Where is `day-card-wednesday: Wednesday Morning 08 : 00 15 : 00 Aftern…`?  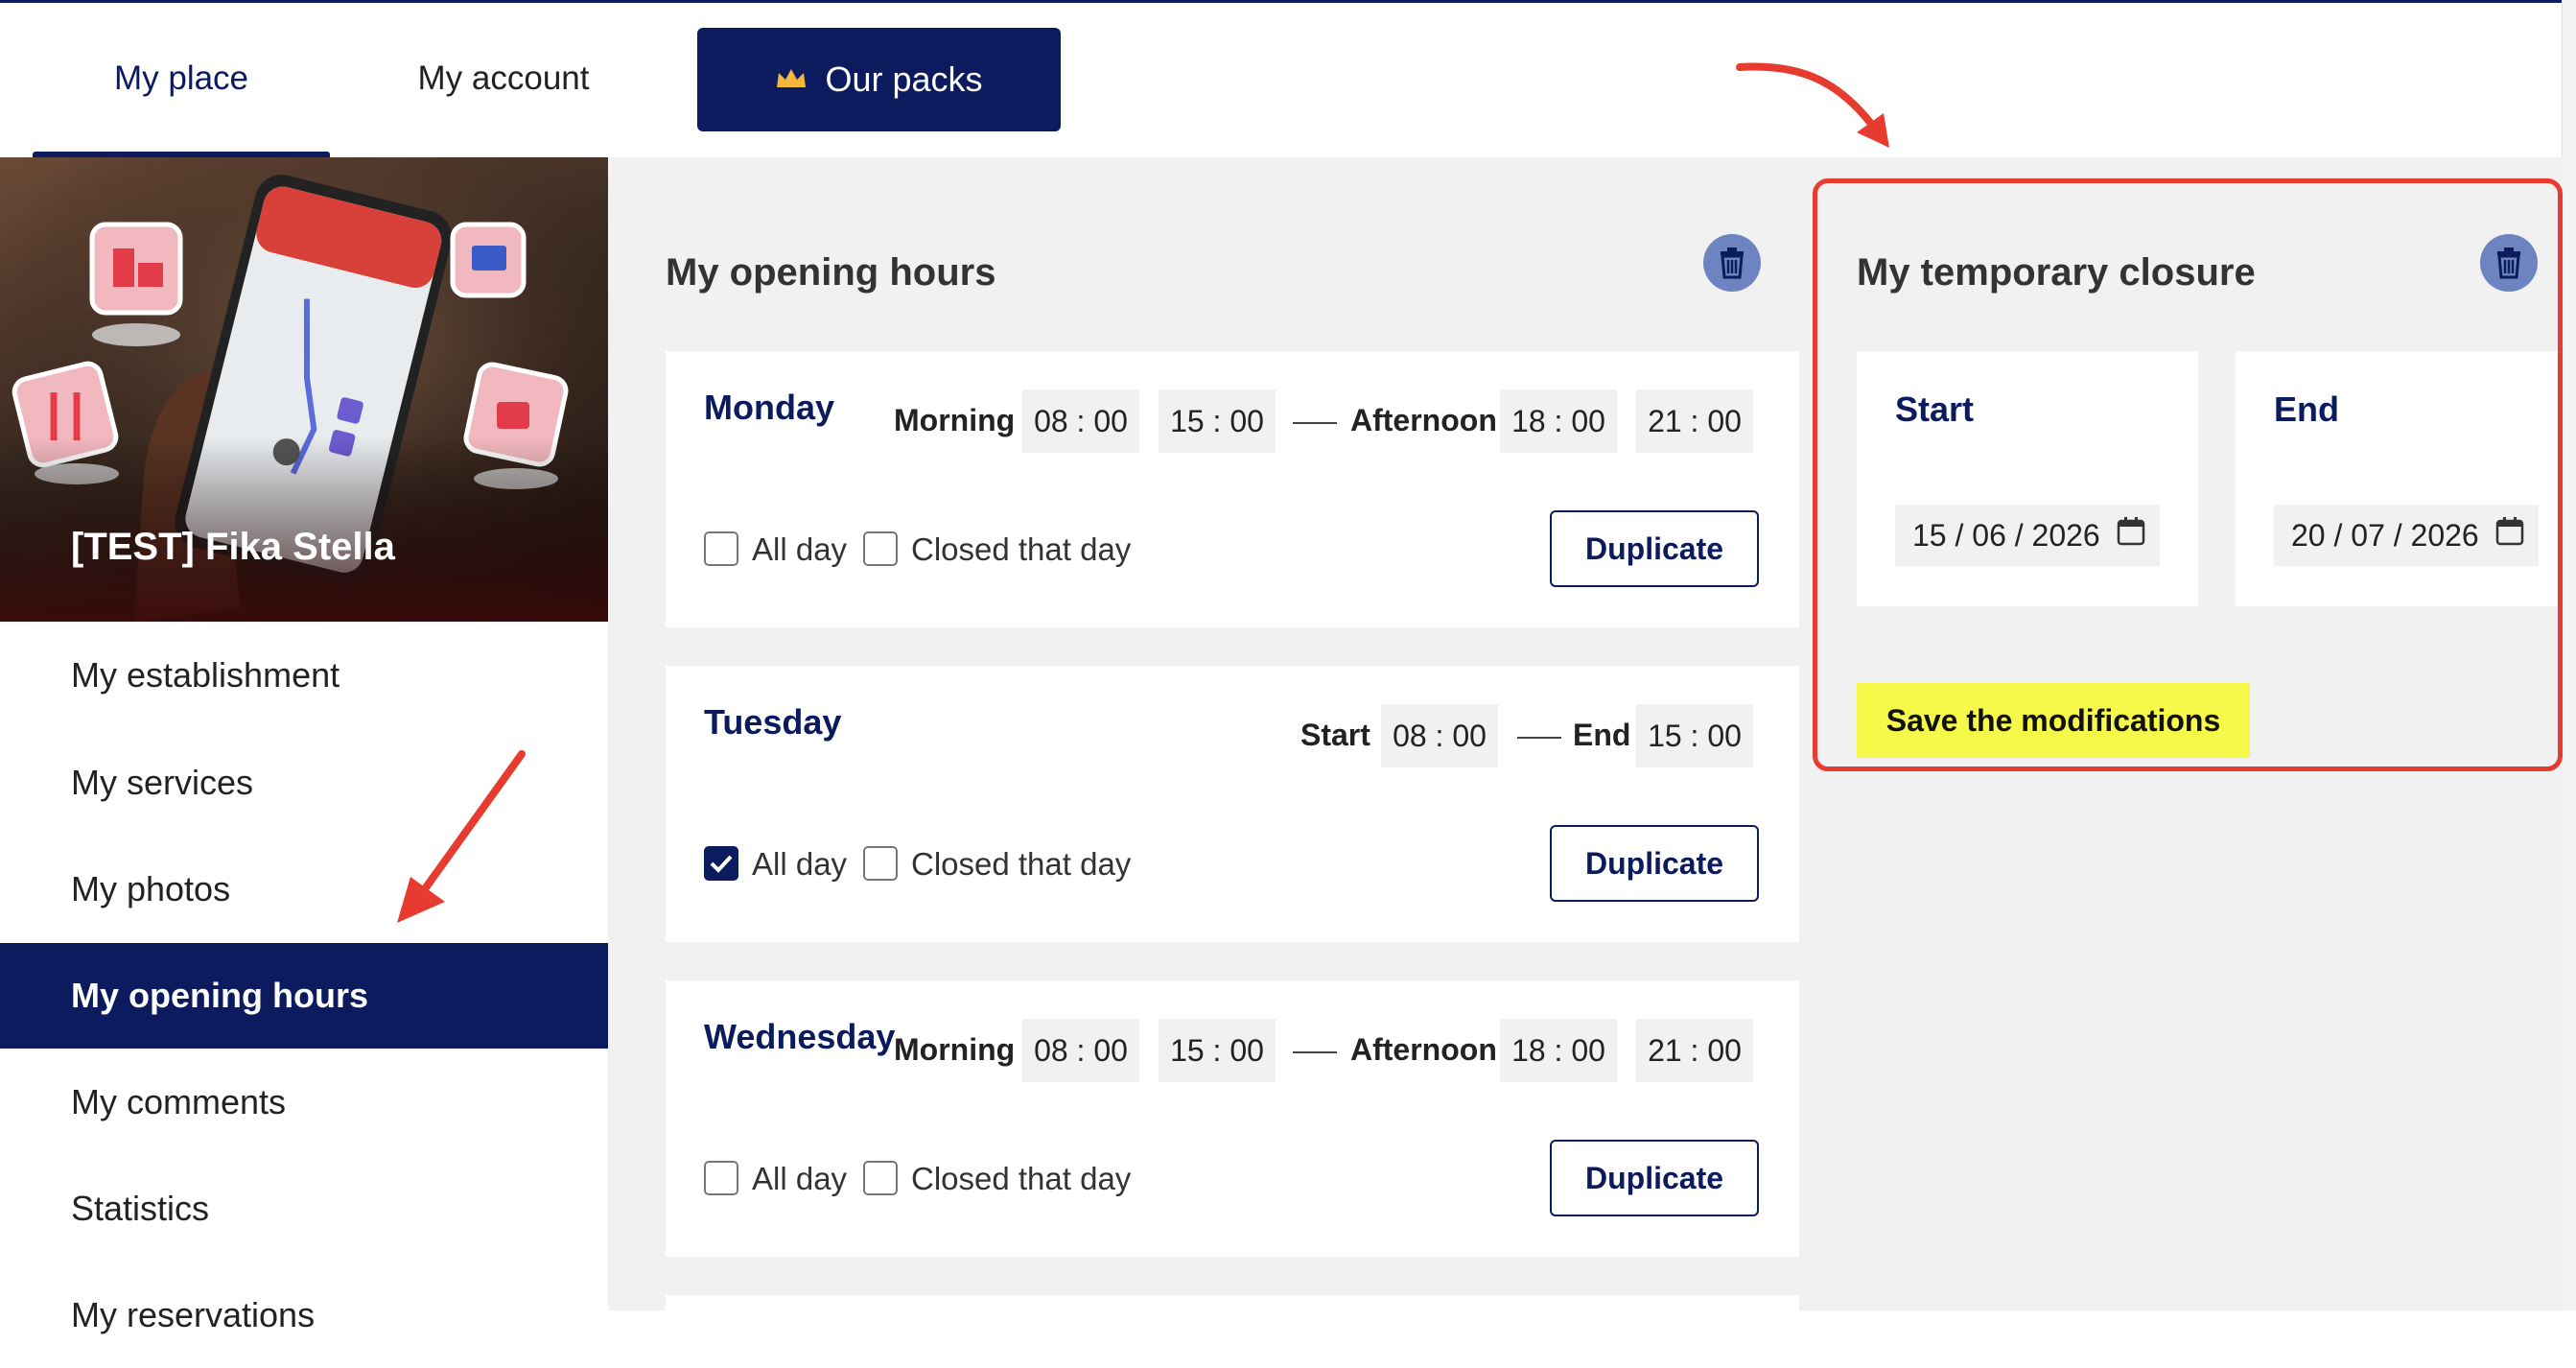 day-card-wednesday: Wednesday Morning 08 : 00 15 : 00 Aftern… is located at coordinates (1232, 1118).